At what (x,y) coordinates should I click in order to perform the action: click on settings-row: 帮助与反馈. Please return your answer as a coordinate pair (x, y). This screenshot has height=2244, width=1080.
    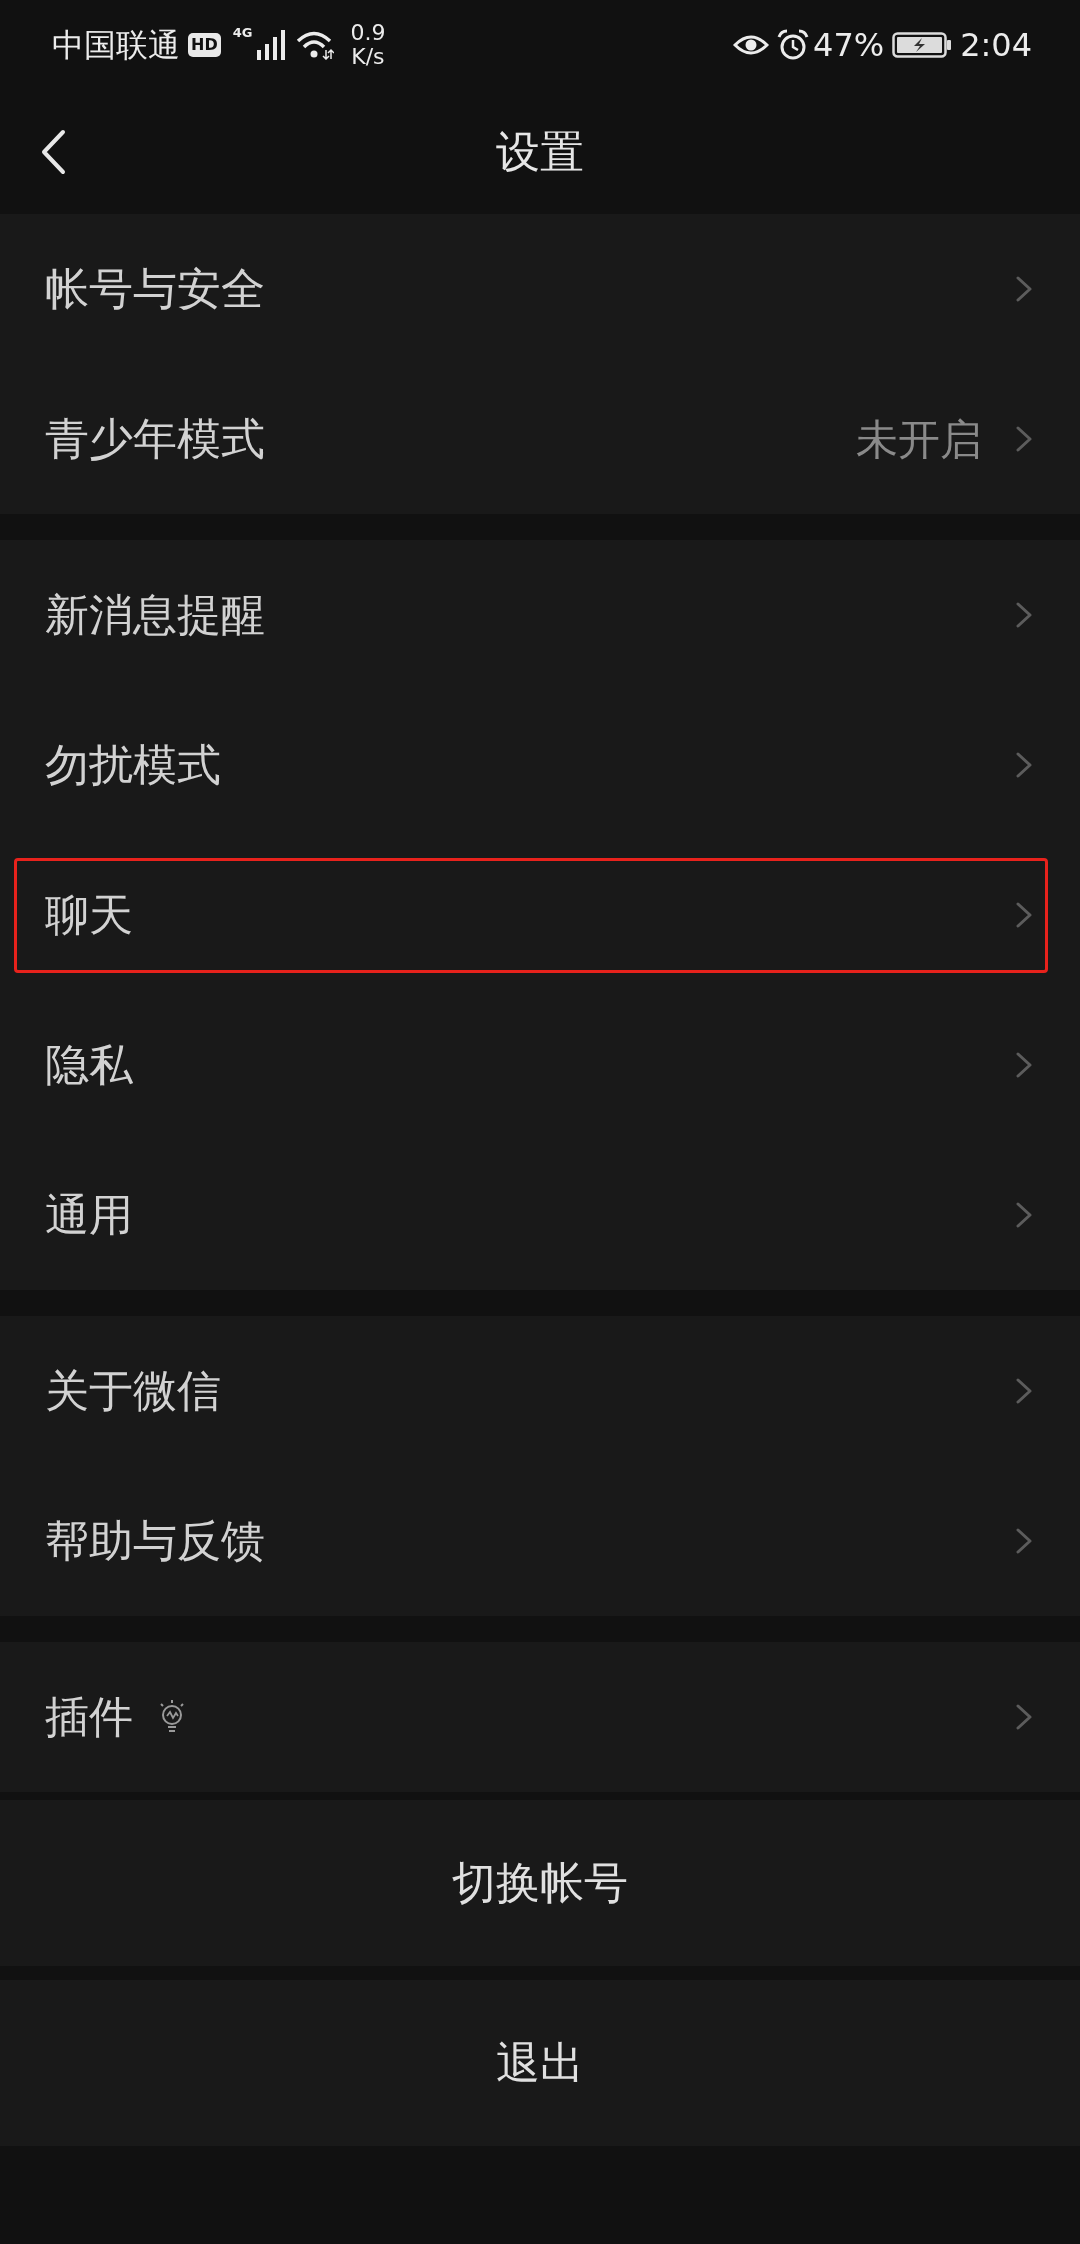
    Looking at the image, I should click on (540, 1541).